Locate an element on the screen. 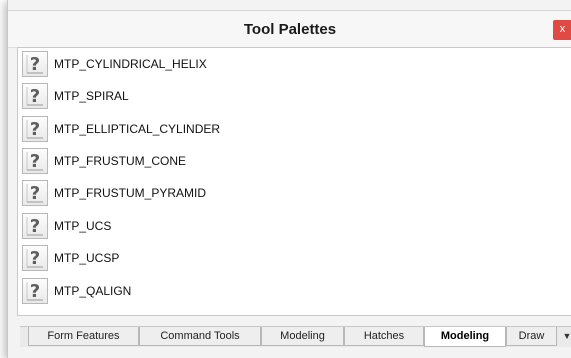 The width and height of the screenshot is (571, 358). close-button: x is located at coordinates (562, 30).